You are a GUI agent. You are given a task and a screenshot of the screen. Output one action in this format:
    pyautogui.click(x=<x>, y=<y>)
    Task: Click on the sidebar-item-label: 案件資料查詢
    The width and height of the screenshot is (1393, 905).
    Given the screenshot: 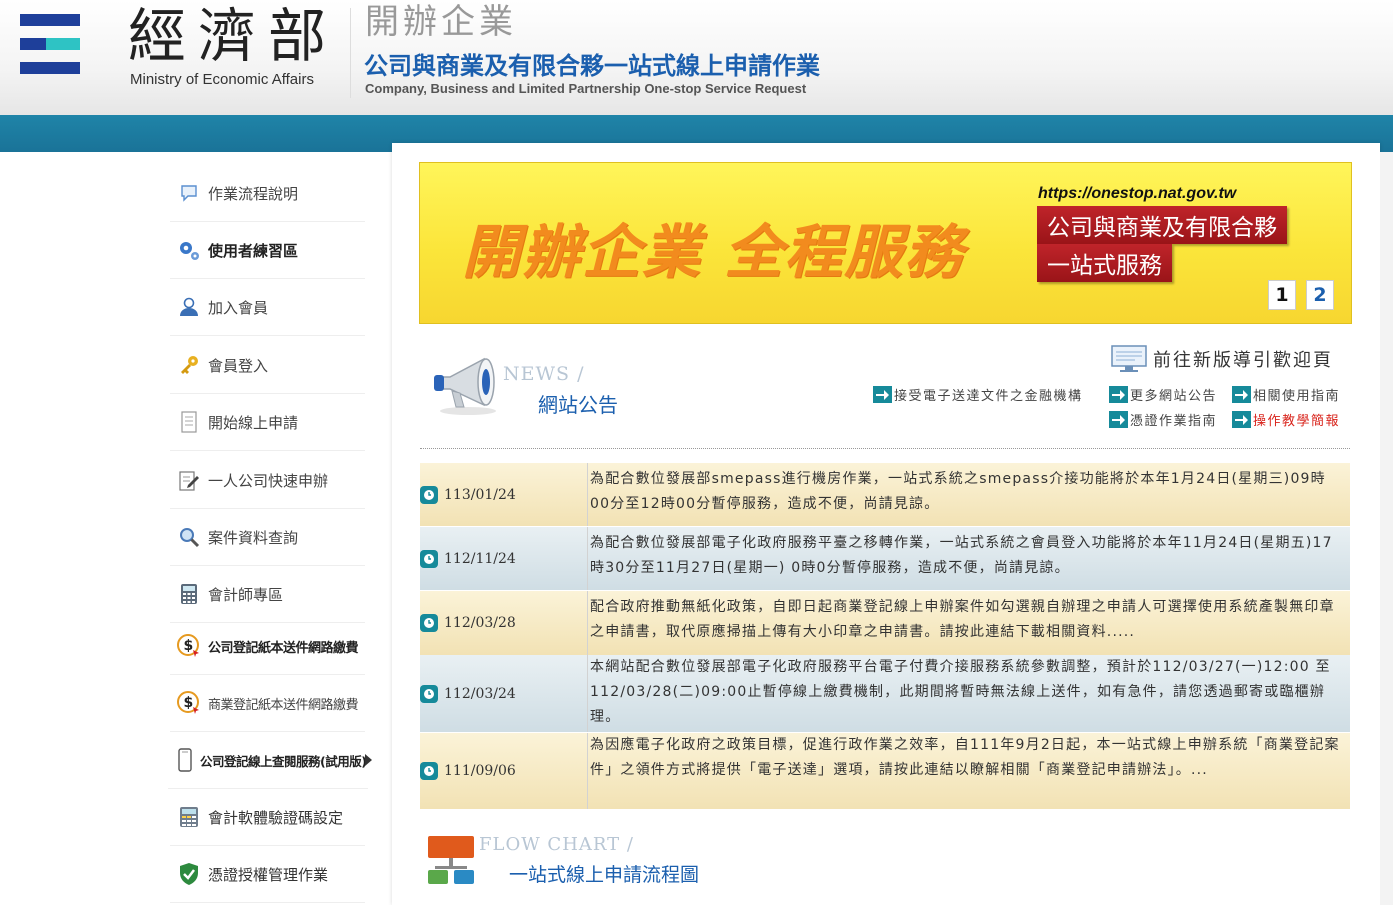 What is the action you would take?
    pyautogui.click(x=253, y=537)
    